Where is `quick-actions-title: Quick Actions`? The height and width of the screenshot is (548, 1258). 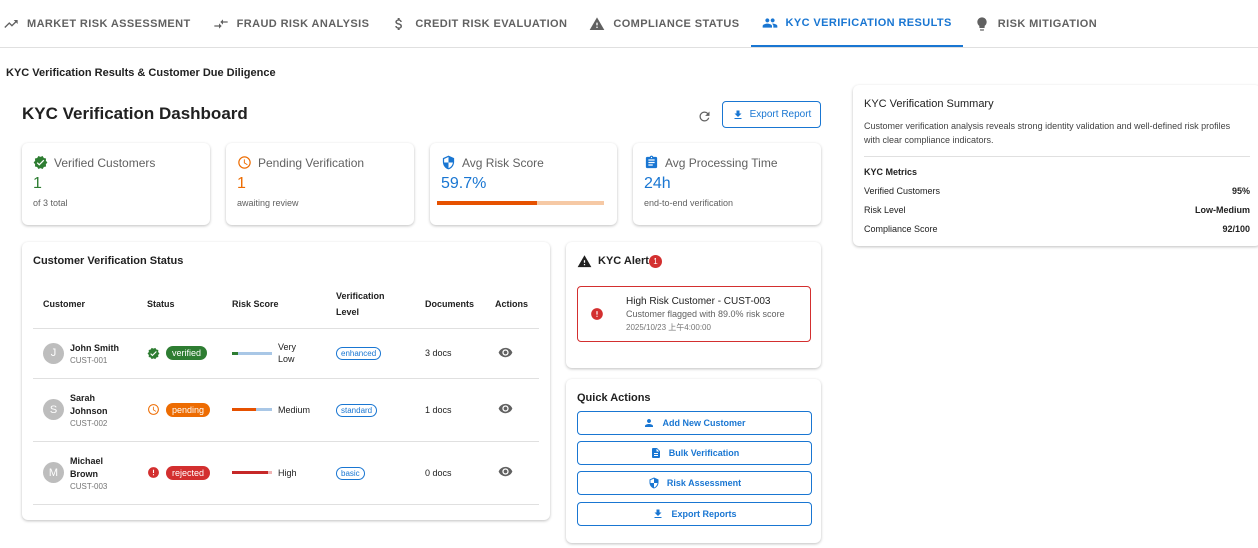 quick-actions-title: Quick Actions is located at coordinates (614, 398).